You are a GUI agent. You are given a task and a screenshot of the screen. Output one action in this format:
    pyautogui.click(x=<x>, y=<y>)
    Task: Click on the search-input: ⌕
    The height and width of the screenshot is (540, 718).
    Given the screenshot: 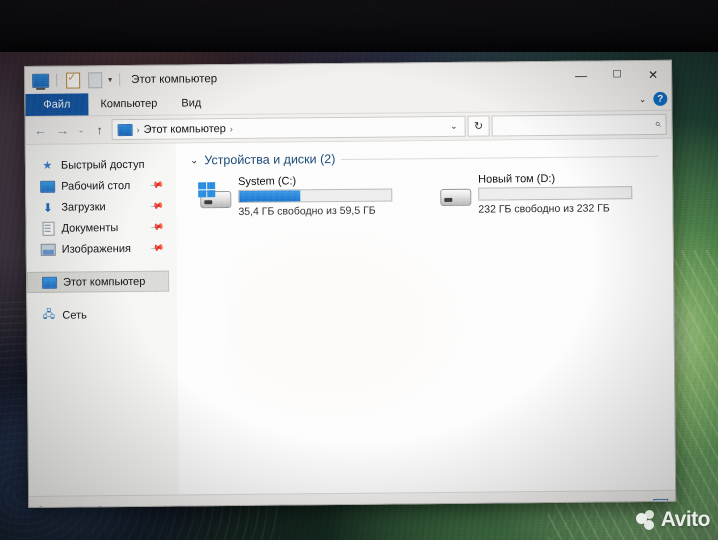 What is the action you would take?
    pyautogui.click(x=579, y=125)
    